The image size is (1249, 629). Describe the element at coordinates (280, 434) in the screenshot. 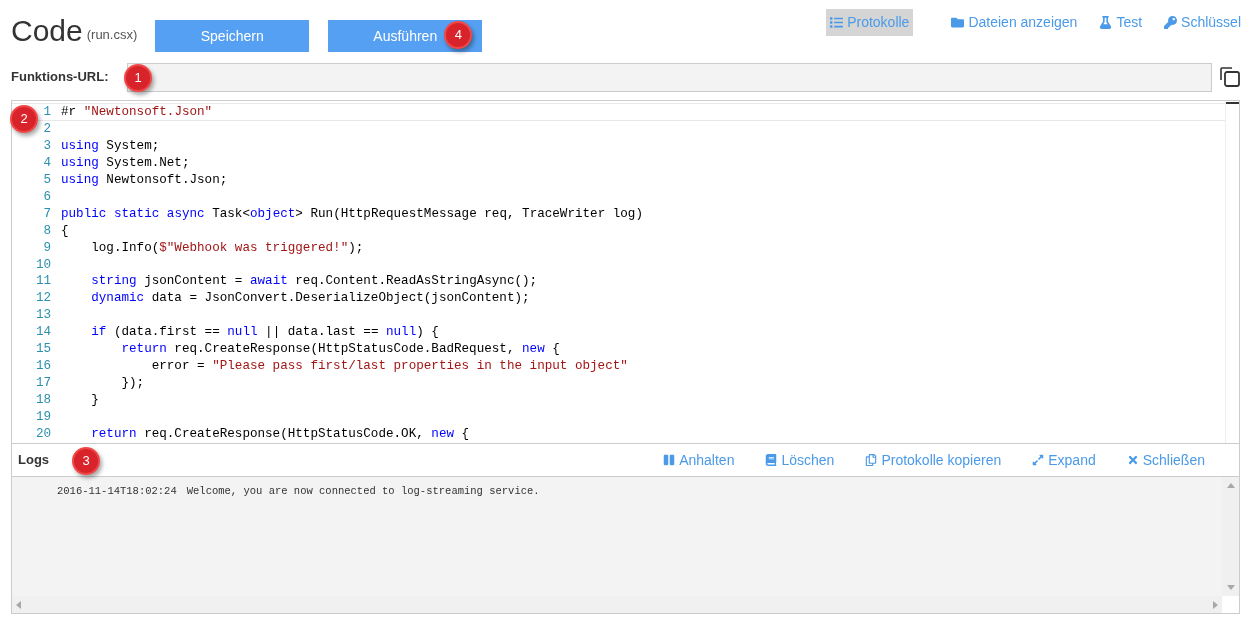

I see `code-line: return req.CreateResponse(HttpStatusCode.OK, new {` at that location.